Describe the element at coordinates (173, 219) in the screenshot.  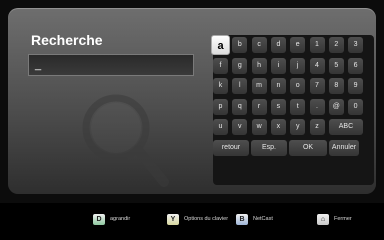
I see `yellow-y-button-icon: Y` at that location.